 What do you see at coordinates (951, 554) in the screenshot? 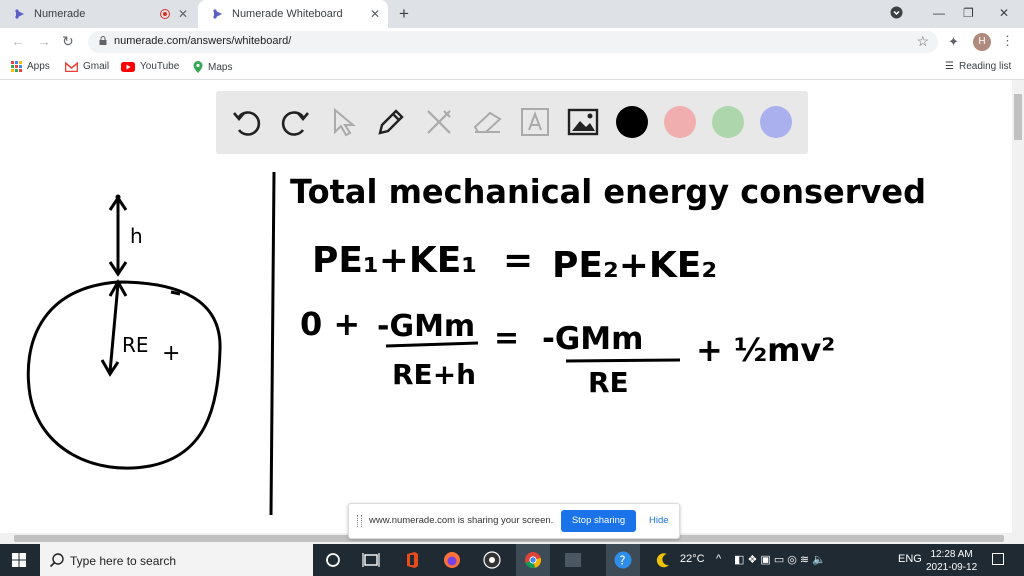
I see `clock-time: 12:28 AM` at bounding box center [951, 554].